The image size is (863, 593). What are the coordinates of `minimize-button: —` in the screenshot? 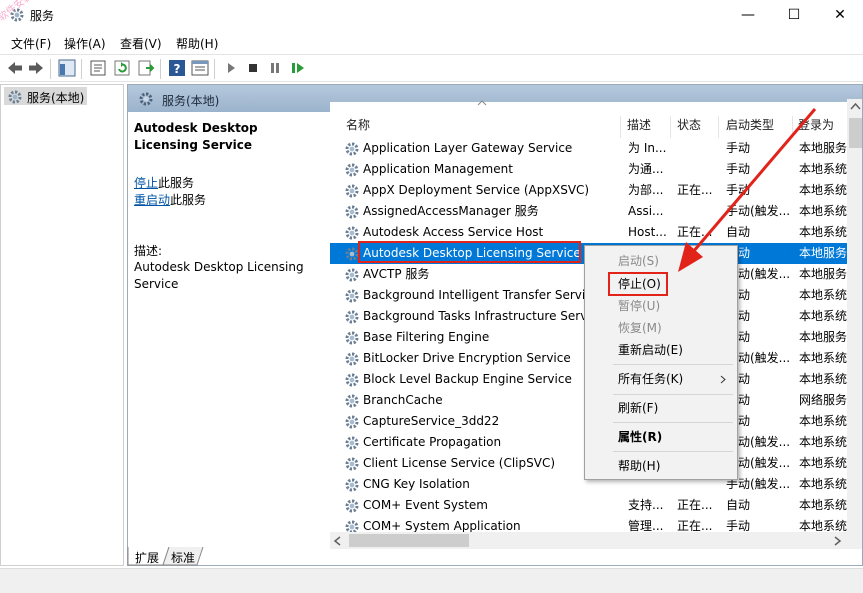 It's located at (748, 15).